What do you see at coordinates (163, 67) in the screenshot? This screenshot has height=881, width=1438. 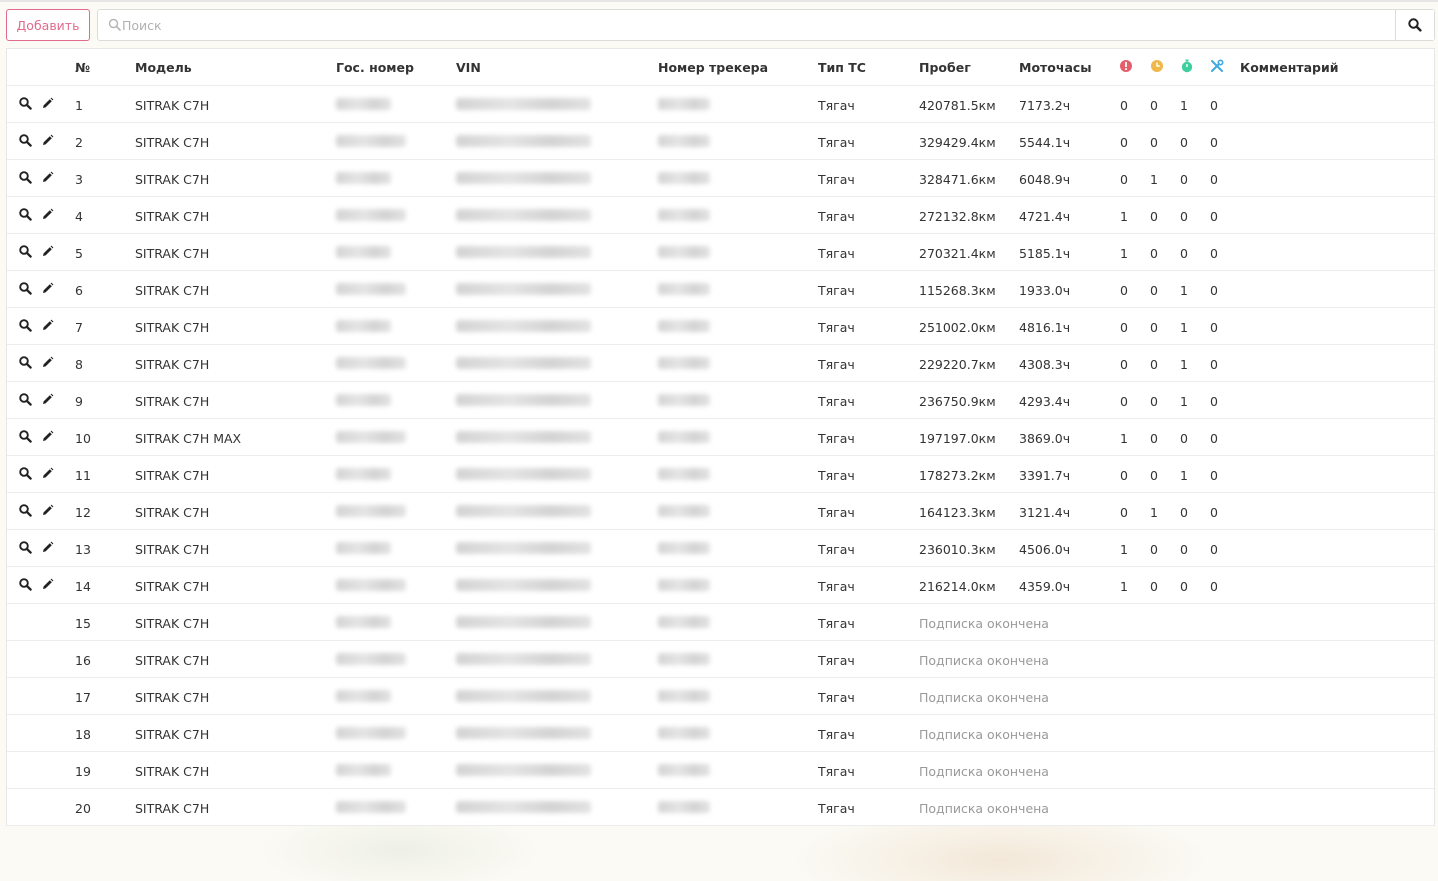 I see `header-model: Модель` at bounding box center [163, 67].